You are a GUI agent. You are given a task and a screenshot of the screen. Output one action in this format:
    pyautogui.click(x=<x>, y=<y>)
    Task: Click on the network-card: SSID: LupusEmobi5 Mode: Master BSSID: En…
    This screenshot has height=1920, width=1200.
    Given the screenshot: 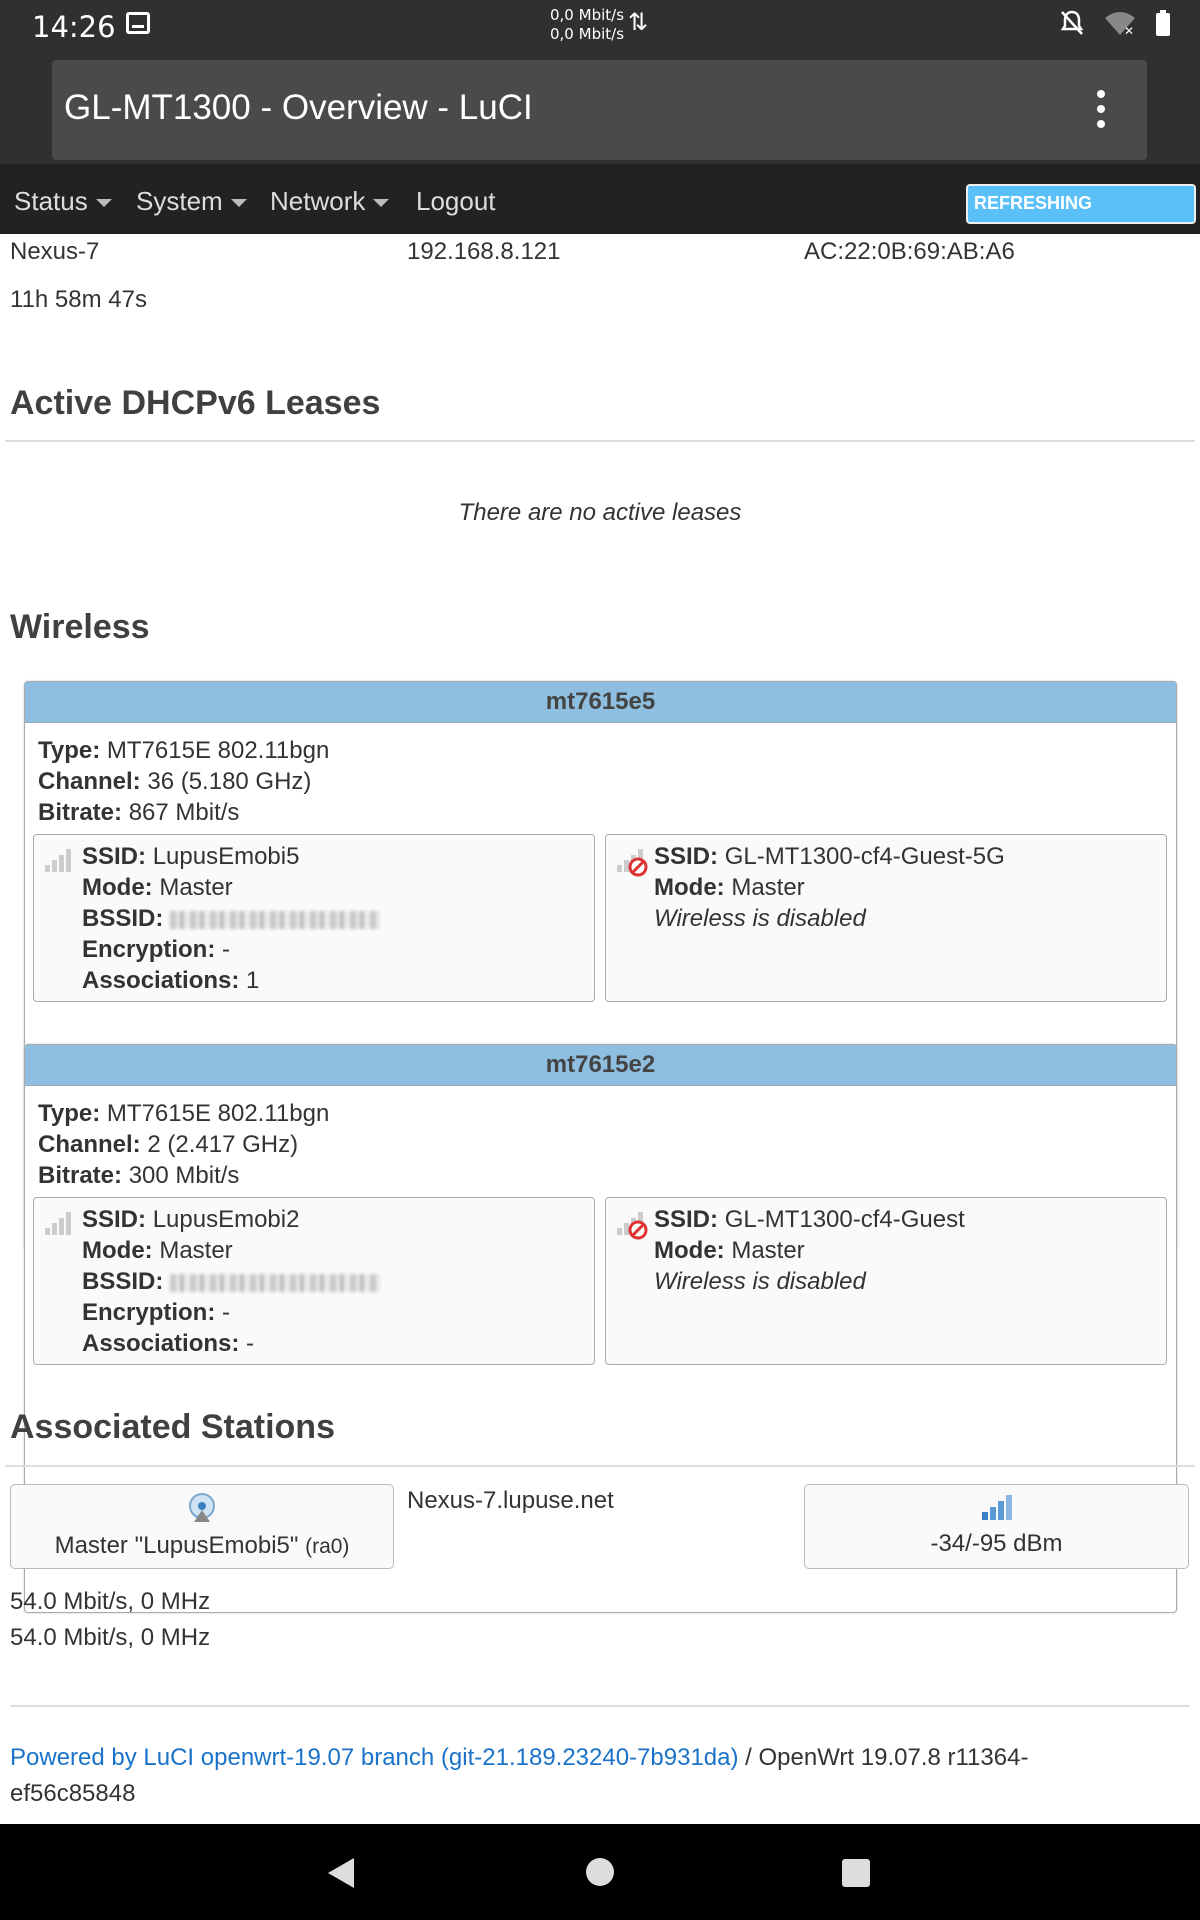 What is the action you would take?
    pyautogui.click(x=314, y=918)
    